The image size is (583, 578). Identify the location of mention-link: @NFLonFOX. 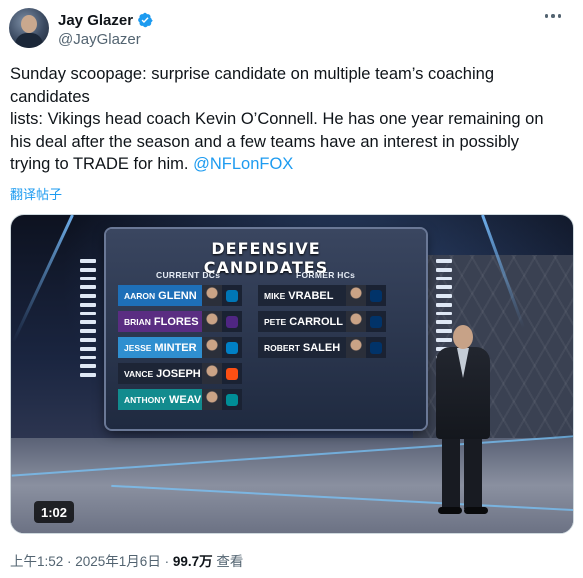
(243, 164).